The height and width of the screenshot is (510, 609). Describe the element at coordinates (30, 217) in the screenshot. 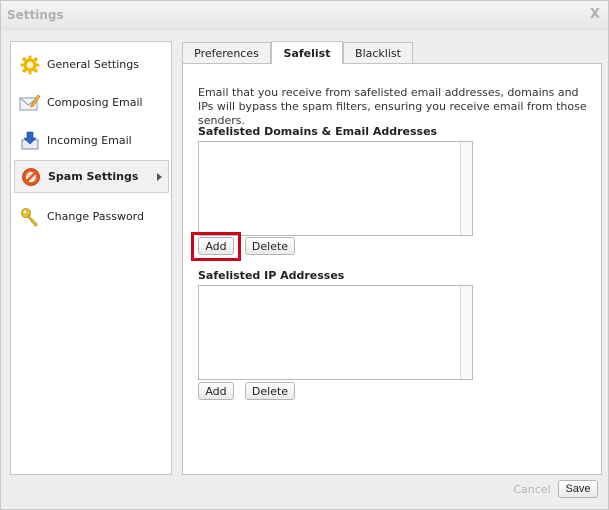

I see `key-icon` at that location.